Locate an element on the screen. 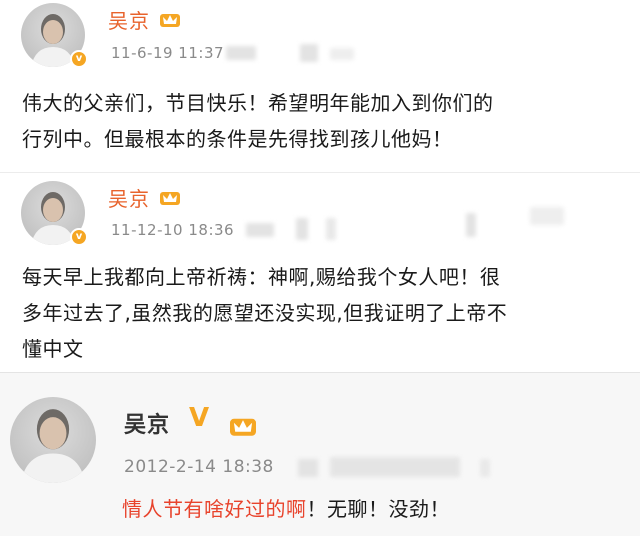  post-text-line: 多年过去了,虽然我的愿望还没实现,但我证明了上帝不 is located at coordinates (265, 313).